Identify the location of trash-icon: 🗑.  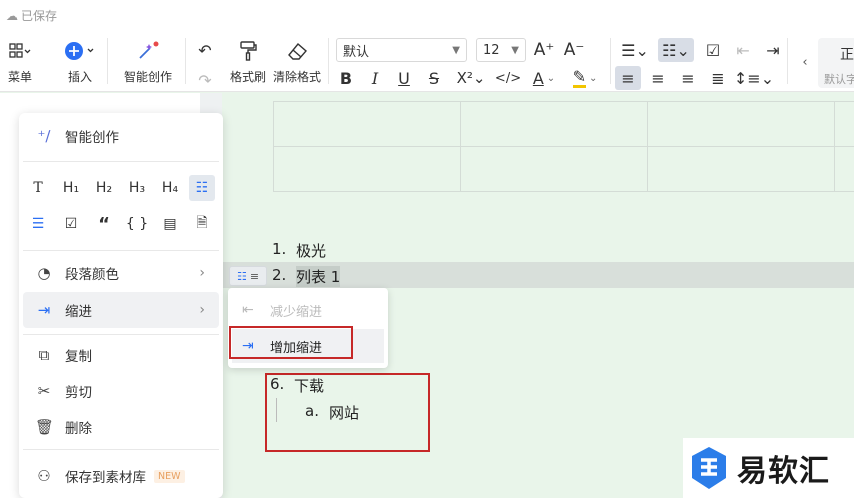
(45, 427).